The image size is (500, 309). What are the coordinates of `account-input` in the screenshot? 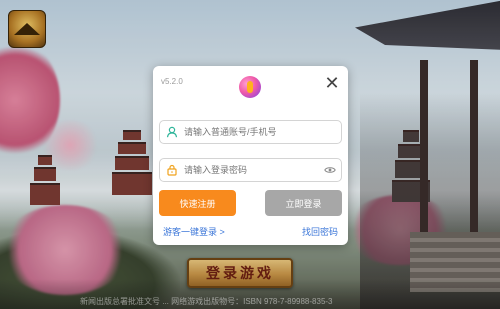 It's located at (262, 132).